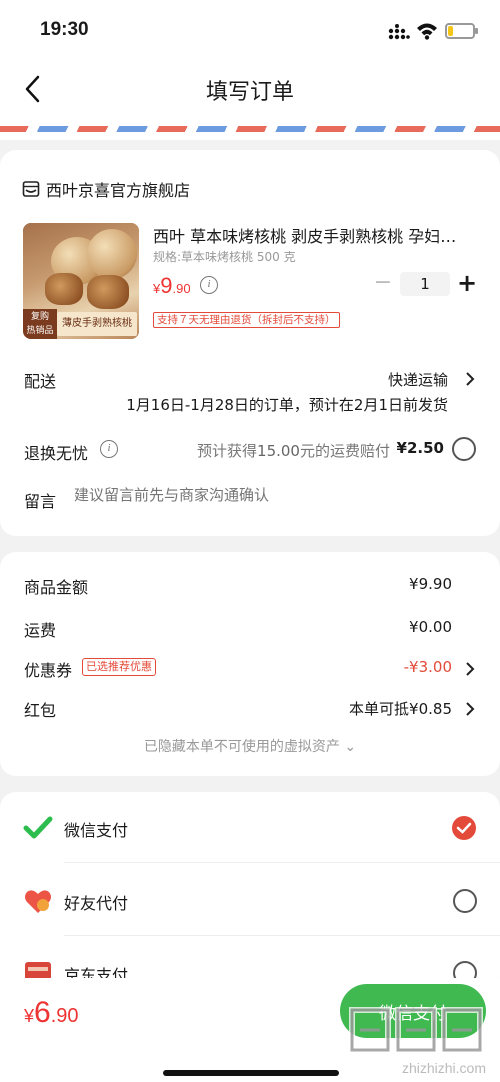 The width and height of the screenshot is (500, 1082). I want to click on delivery-note: 1月16日-1月28日的订单，预计在2月1日前发货, so click(287, 405).